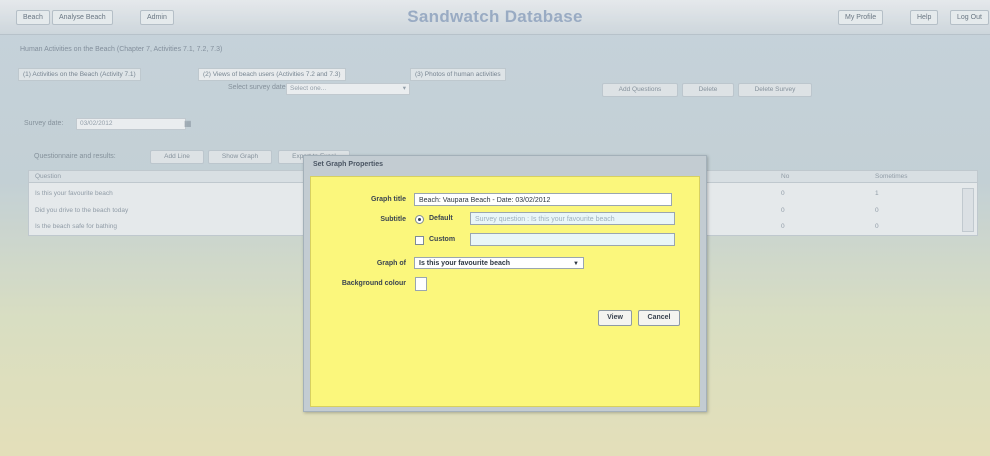 The height and width of the screenshot is (456, 990). I want to click on custom-subtitle-input, so click(572, 239).